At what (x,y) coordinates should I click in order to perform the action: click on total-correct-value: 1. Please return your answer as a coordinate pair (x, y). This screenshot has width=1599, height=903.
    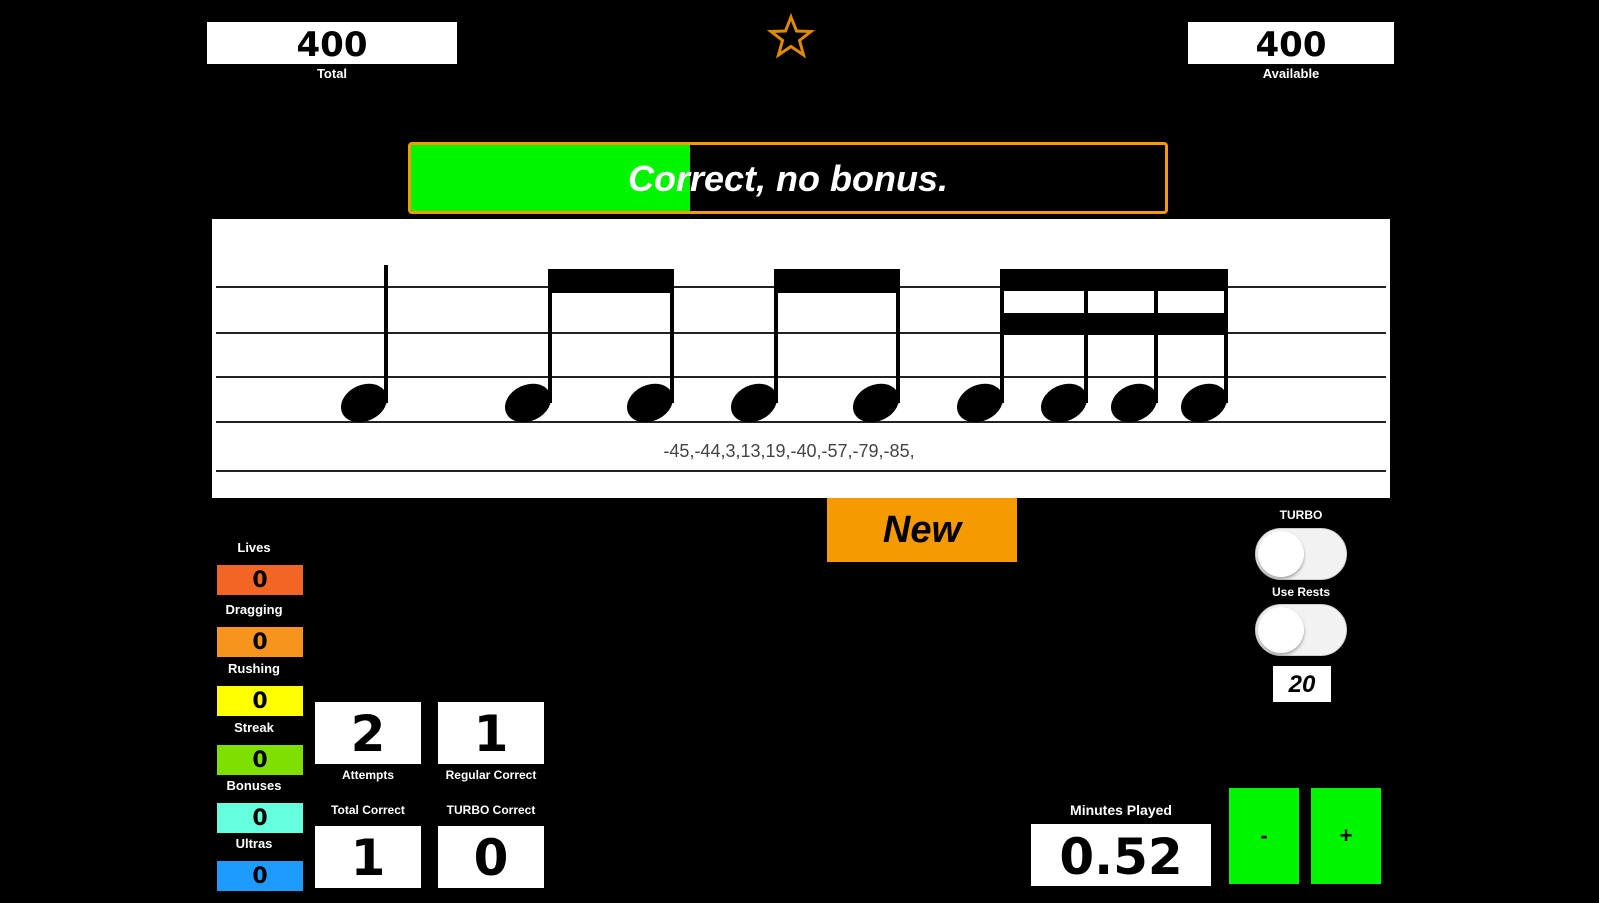
    Looking at the image, I should click on (368, 858).